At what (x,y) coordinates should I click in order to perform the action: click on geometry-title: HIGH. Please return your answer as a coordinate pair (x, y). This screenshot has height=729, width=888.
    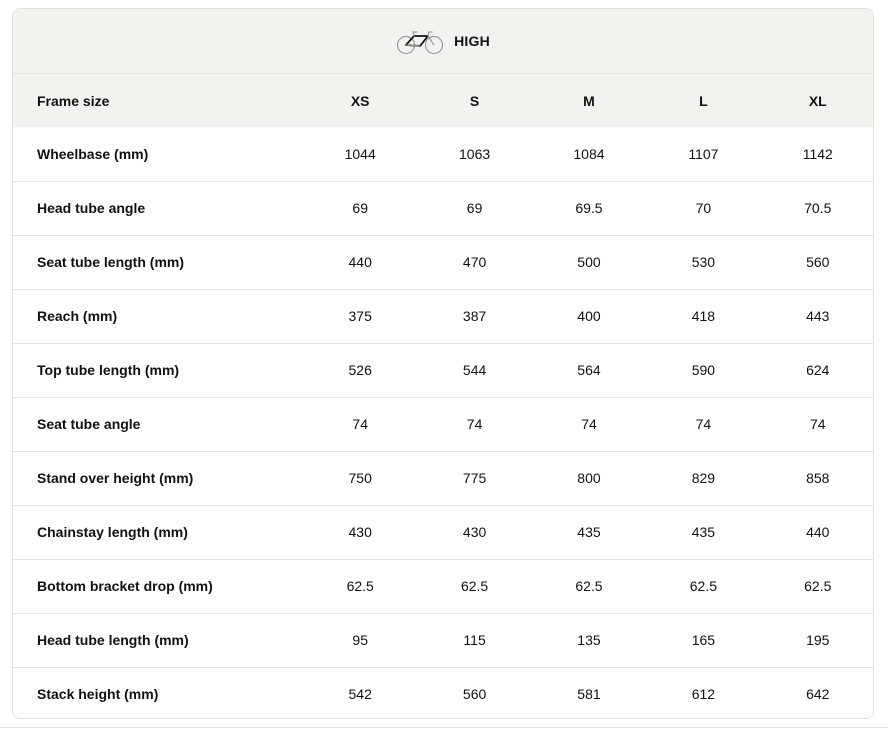
    Looking at the image, I should click on (472, 41).